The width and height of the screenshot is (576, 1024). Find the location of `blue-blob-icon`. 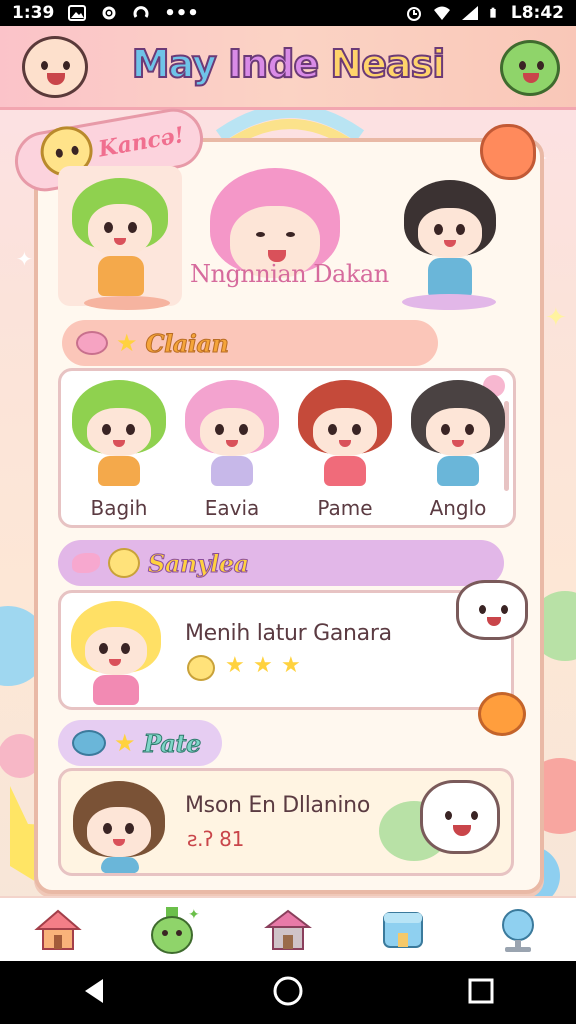

blue-blob-icon is located at coordinates (89, 743).